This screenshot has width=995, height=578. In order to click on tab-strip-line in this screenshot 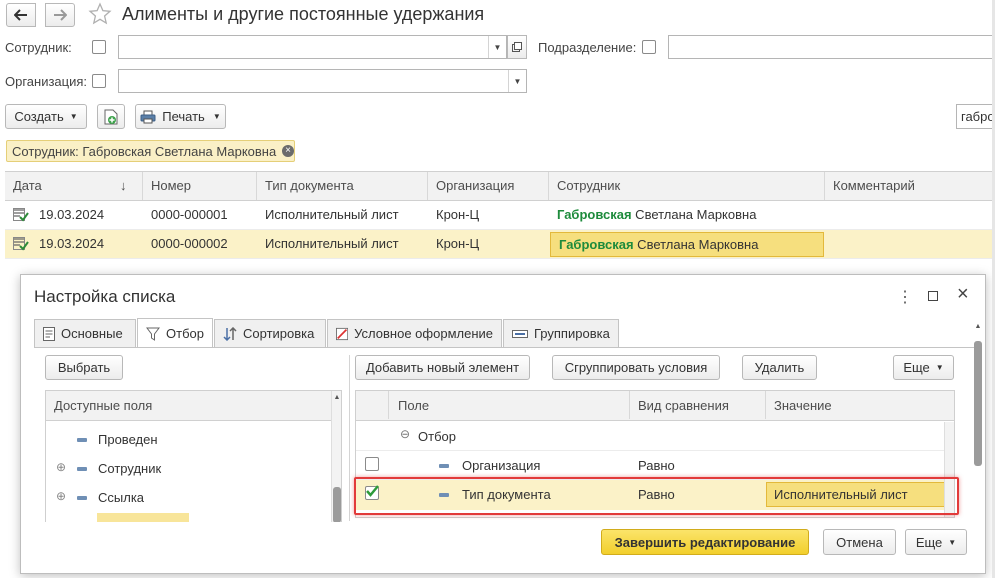, I will do `click(505, 347)`.